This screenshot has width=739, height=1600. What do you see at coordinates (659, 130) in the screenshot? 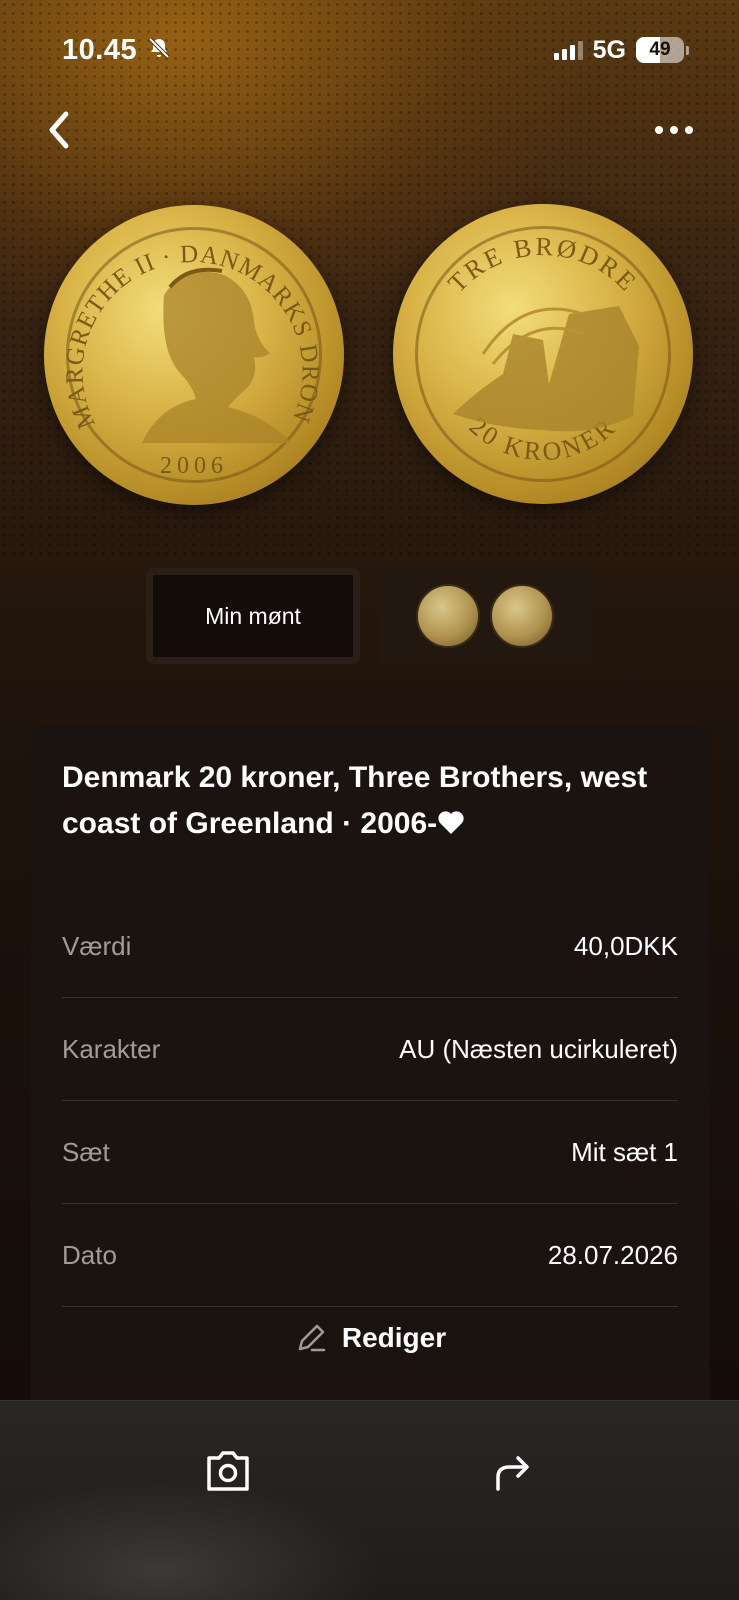
I see `ellipsis-icon` at bounding box center [659, 130].